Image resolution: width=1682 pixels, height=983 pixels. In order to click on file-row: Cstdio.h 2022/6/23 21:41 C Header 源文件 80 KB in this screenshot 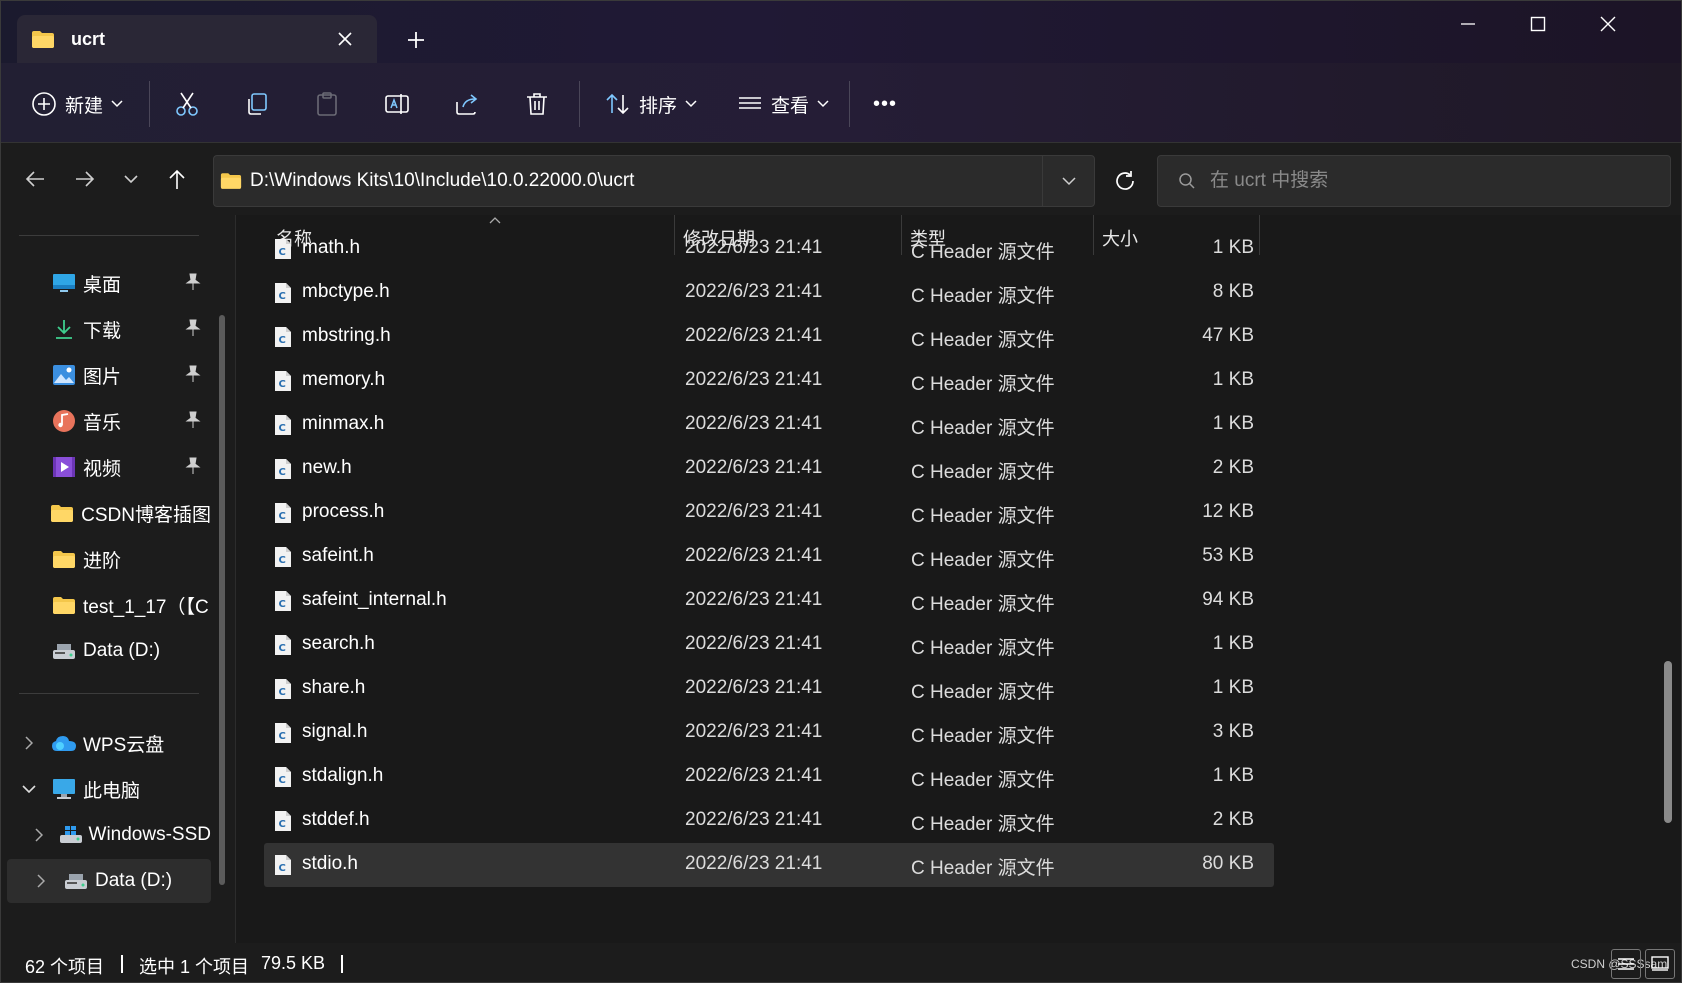, I will do `click(769, 865)`.